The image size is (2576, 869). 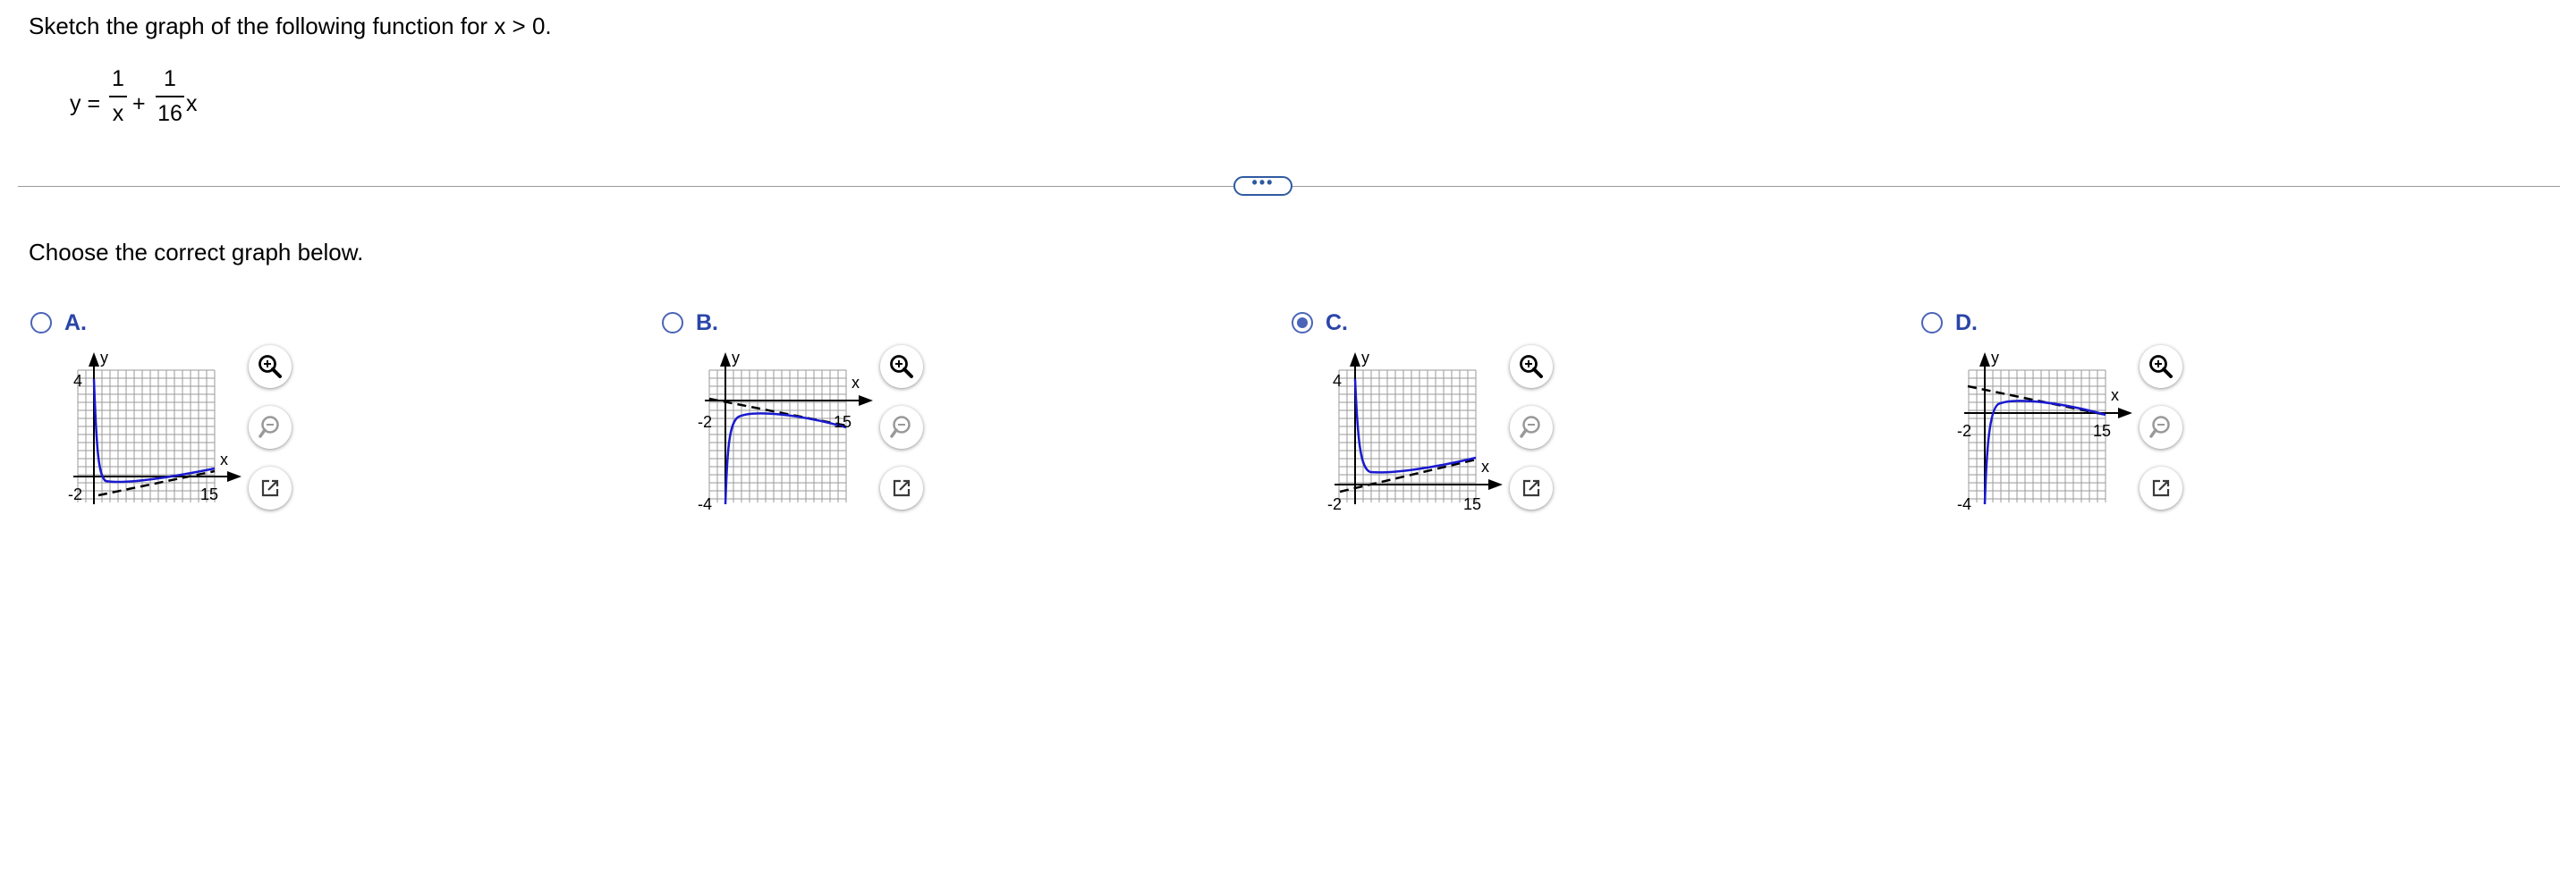 I want to click on option-c-zoom-out-button, so click(x=1531, y=427).